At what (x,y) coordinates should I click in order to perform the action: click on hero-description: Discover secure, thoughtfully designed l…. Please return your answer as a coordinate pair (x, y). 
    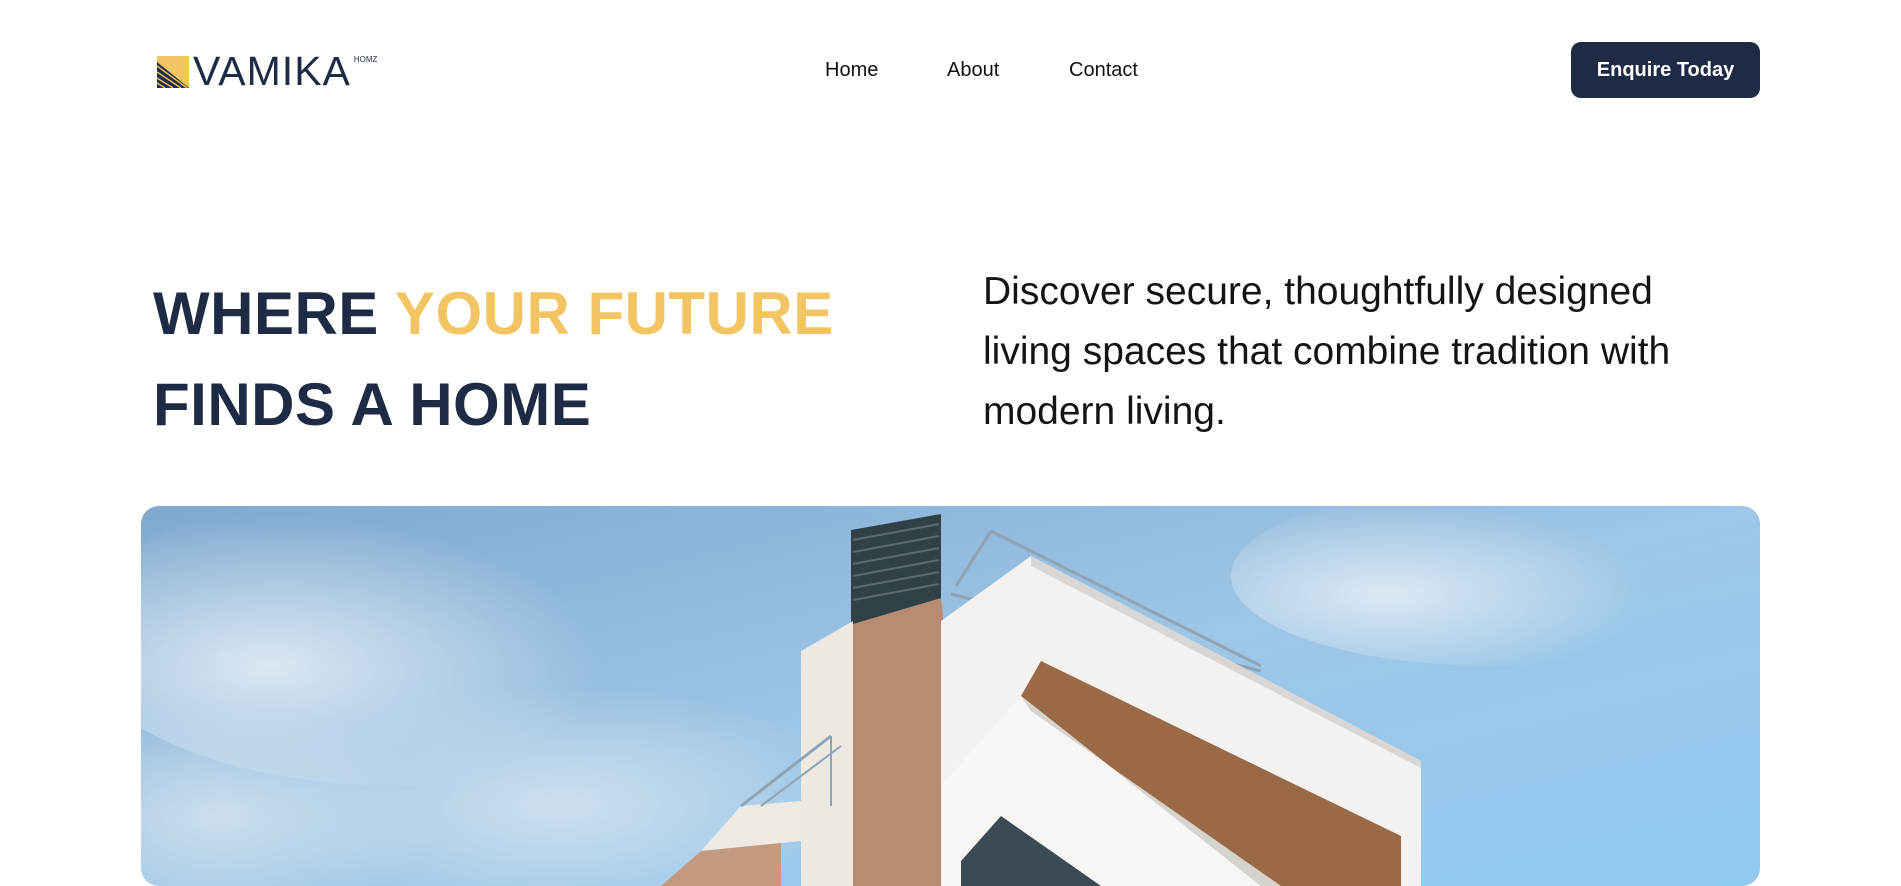
    Looking at the image, I should click on (1327, 351).